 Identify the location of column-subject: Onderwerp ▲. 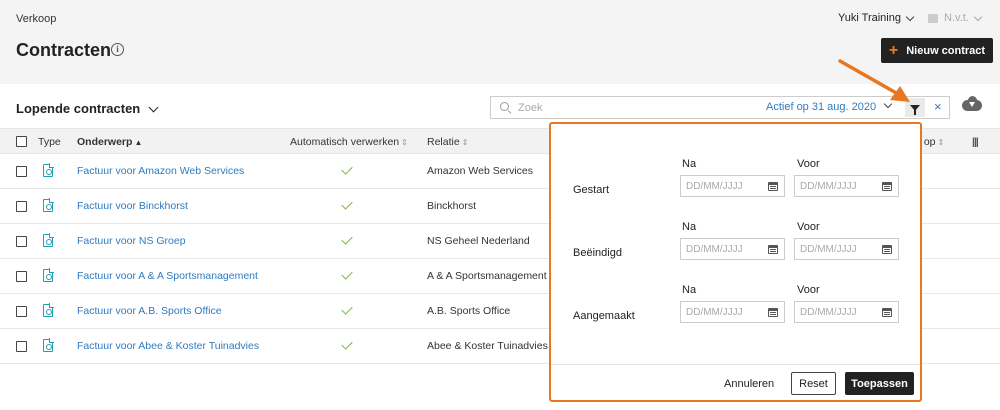
(109, 142).